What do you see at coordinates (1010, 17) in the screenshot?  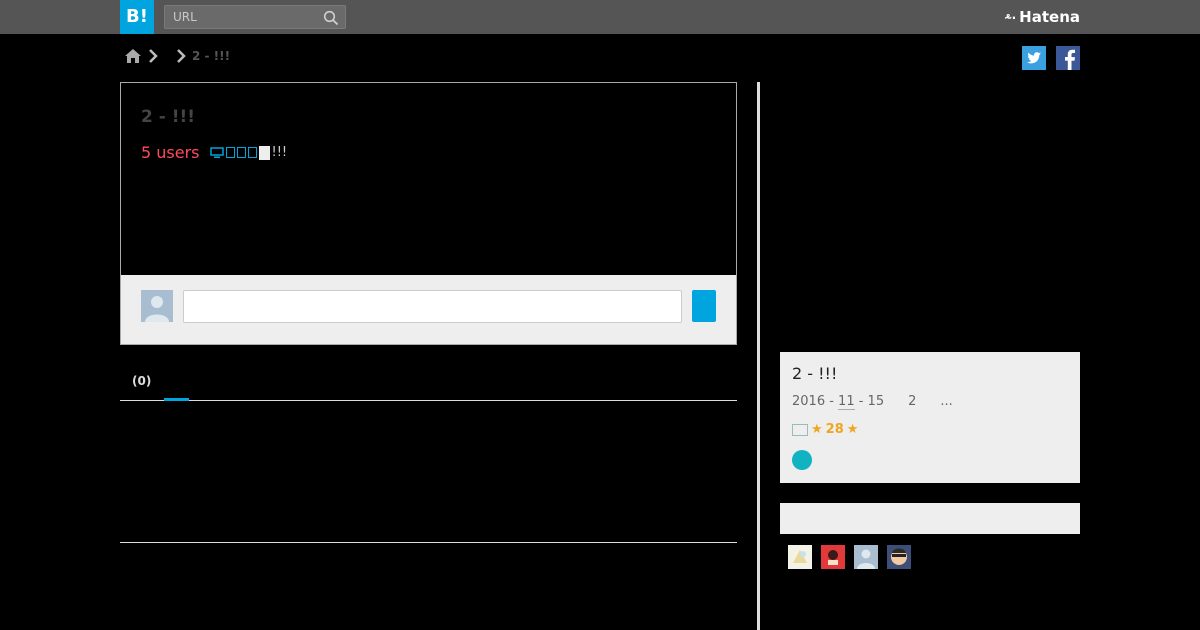 I see `hatena-mark-icon: ⸛·` at bounding box center [1010, 17].